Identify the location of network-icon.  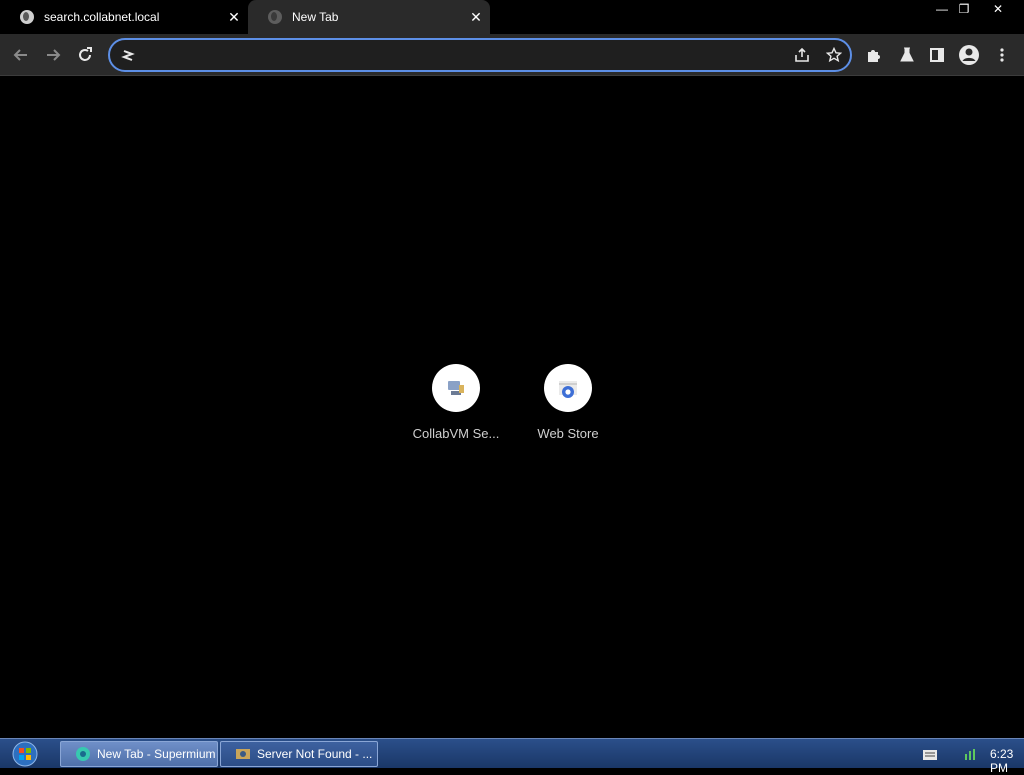
(972, 754).